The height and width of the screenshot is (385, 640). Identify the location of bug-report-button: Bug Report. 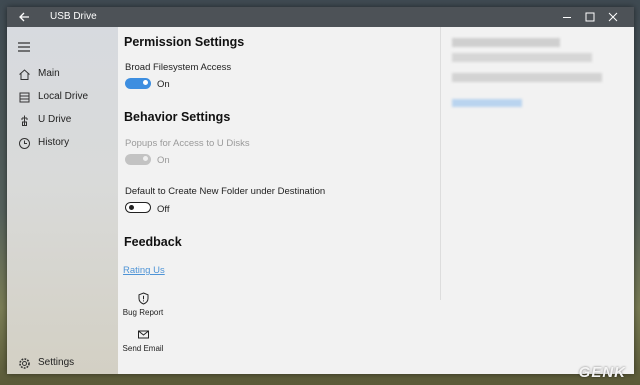
(143, 304).